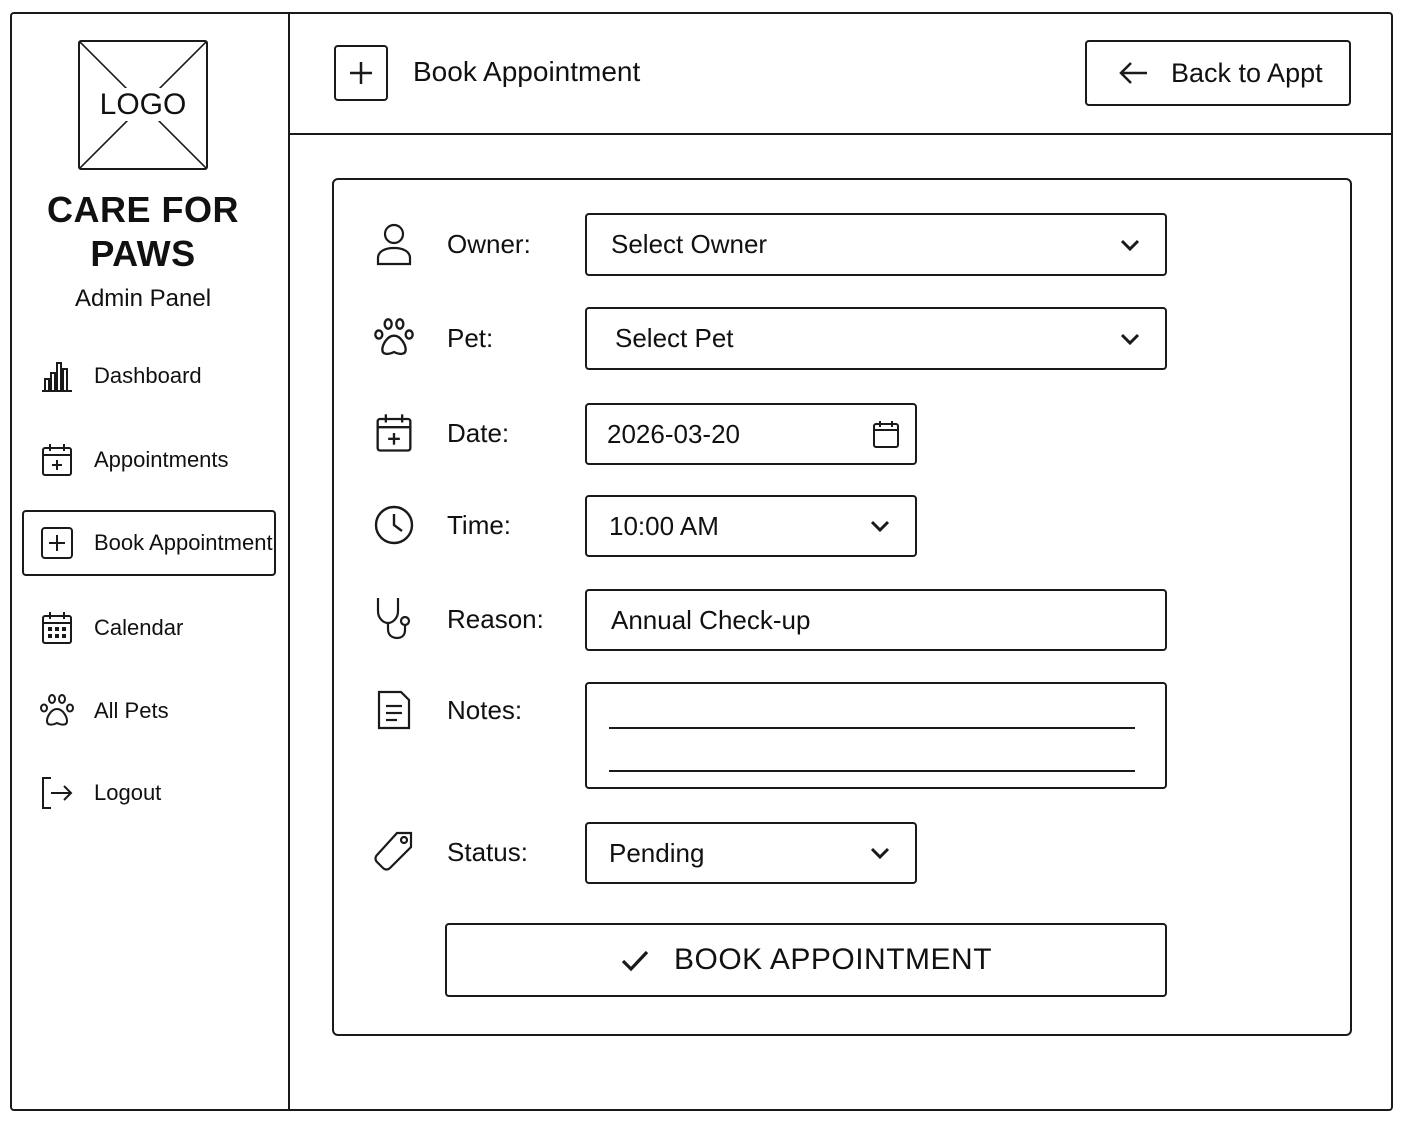 This screenshot has height=1122, width=1402. I want to click on calendar-grid-icon, so click(57, 628).